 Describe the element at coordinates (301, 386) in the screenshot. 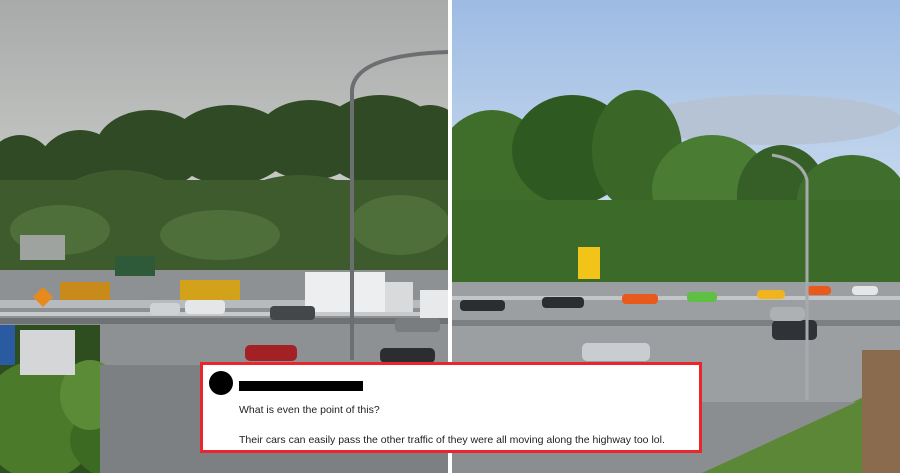

I see `redacted-username` at that location.